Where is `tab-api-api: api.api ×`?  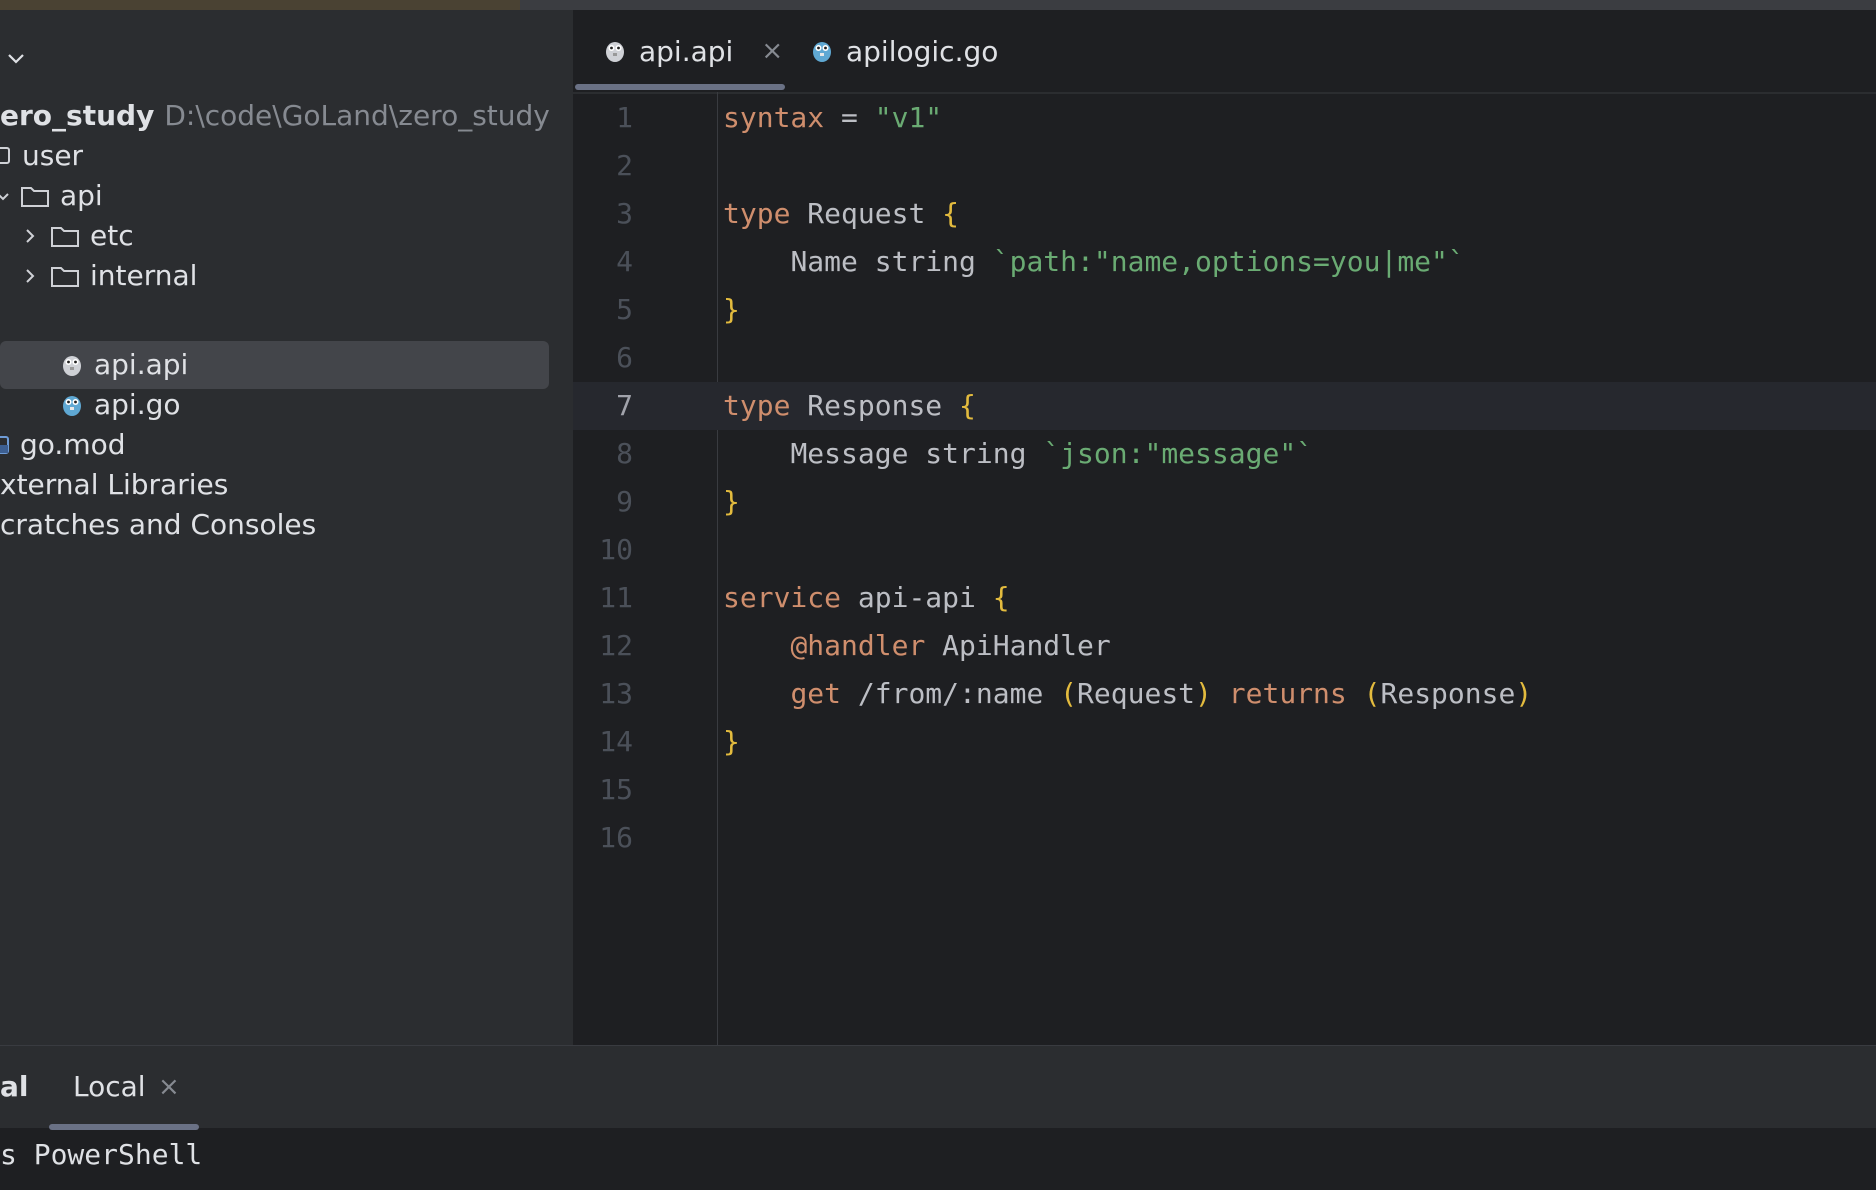
tab-api-api: api.api × is located at coordinates (693, 51).